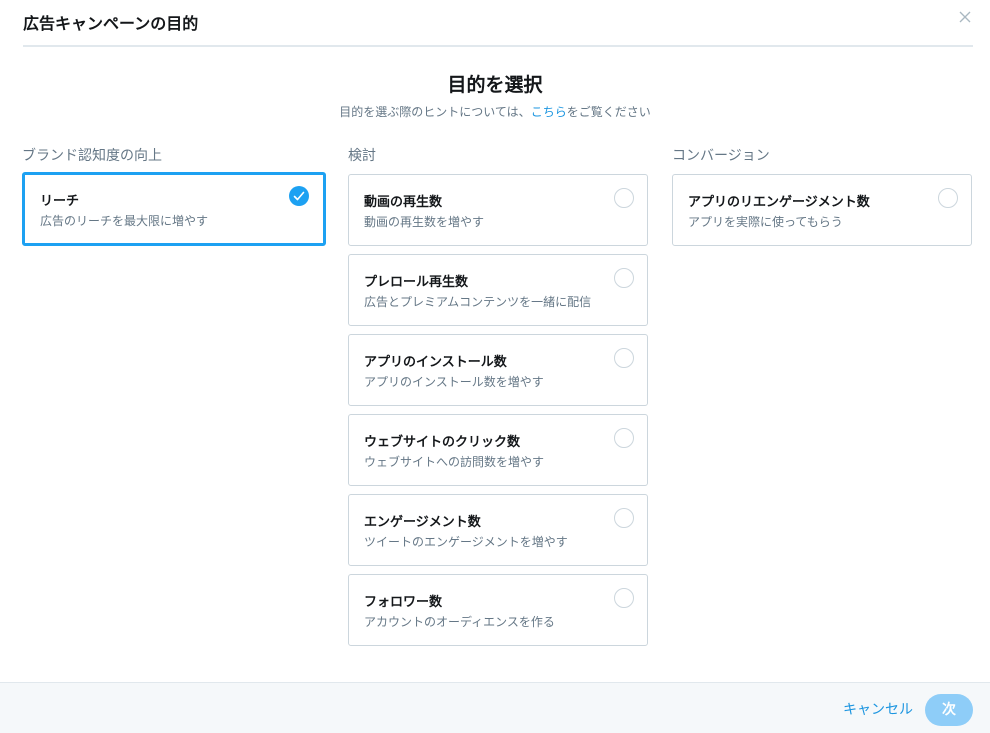  Describe the element at coordinates (549, 112) in the screenshot. I see `hint-link: こちら` at that location.